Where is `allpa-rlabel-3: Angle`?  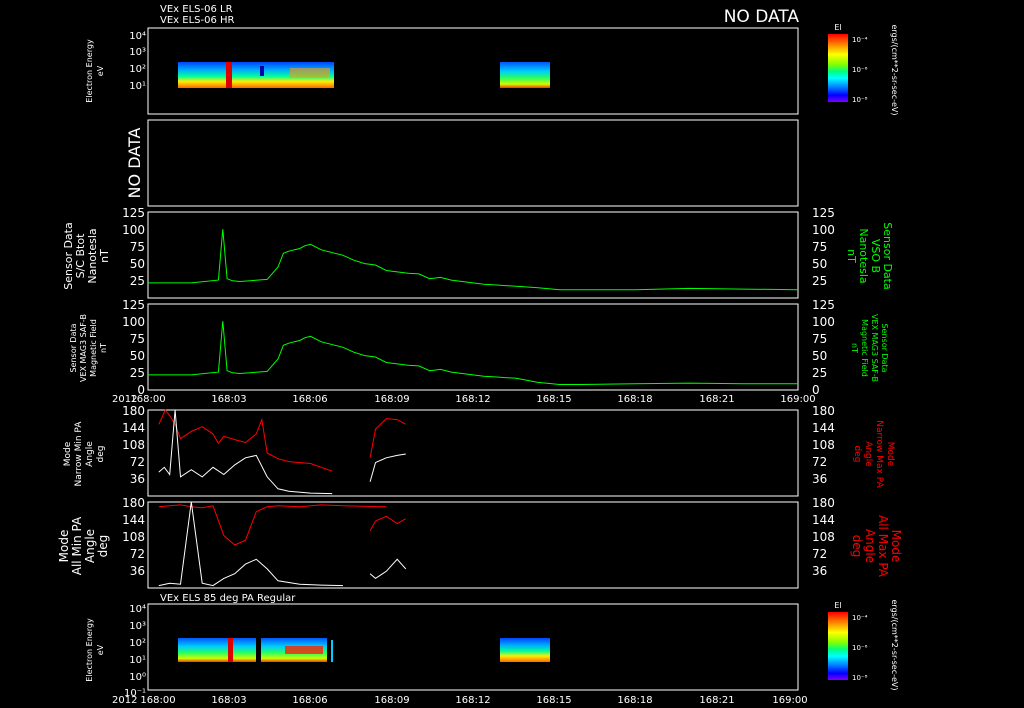 allpa-rlabel-3: Angle is located at coordinates (870, 546).